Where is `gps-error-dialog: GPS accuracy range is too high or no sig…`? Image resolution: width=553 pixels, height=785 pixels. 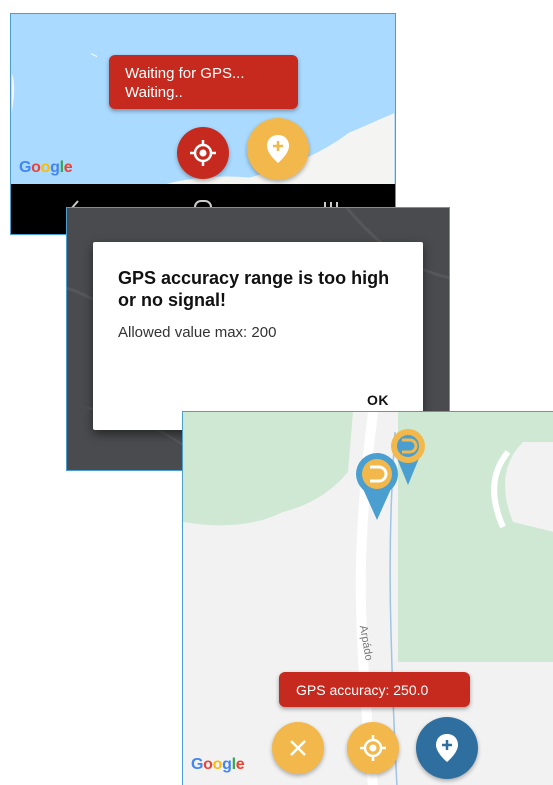
gps-error-dialog: GPS accuracy range is too high or no sig… is located at coordinates (258, 336).